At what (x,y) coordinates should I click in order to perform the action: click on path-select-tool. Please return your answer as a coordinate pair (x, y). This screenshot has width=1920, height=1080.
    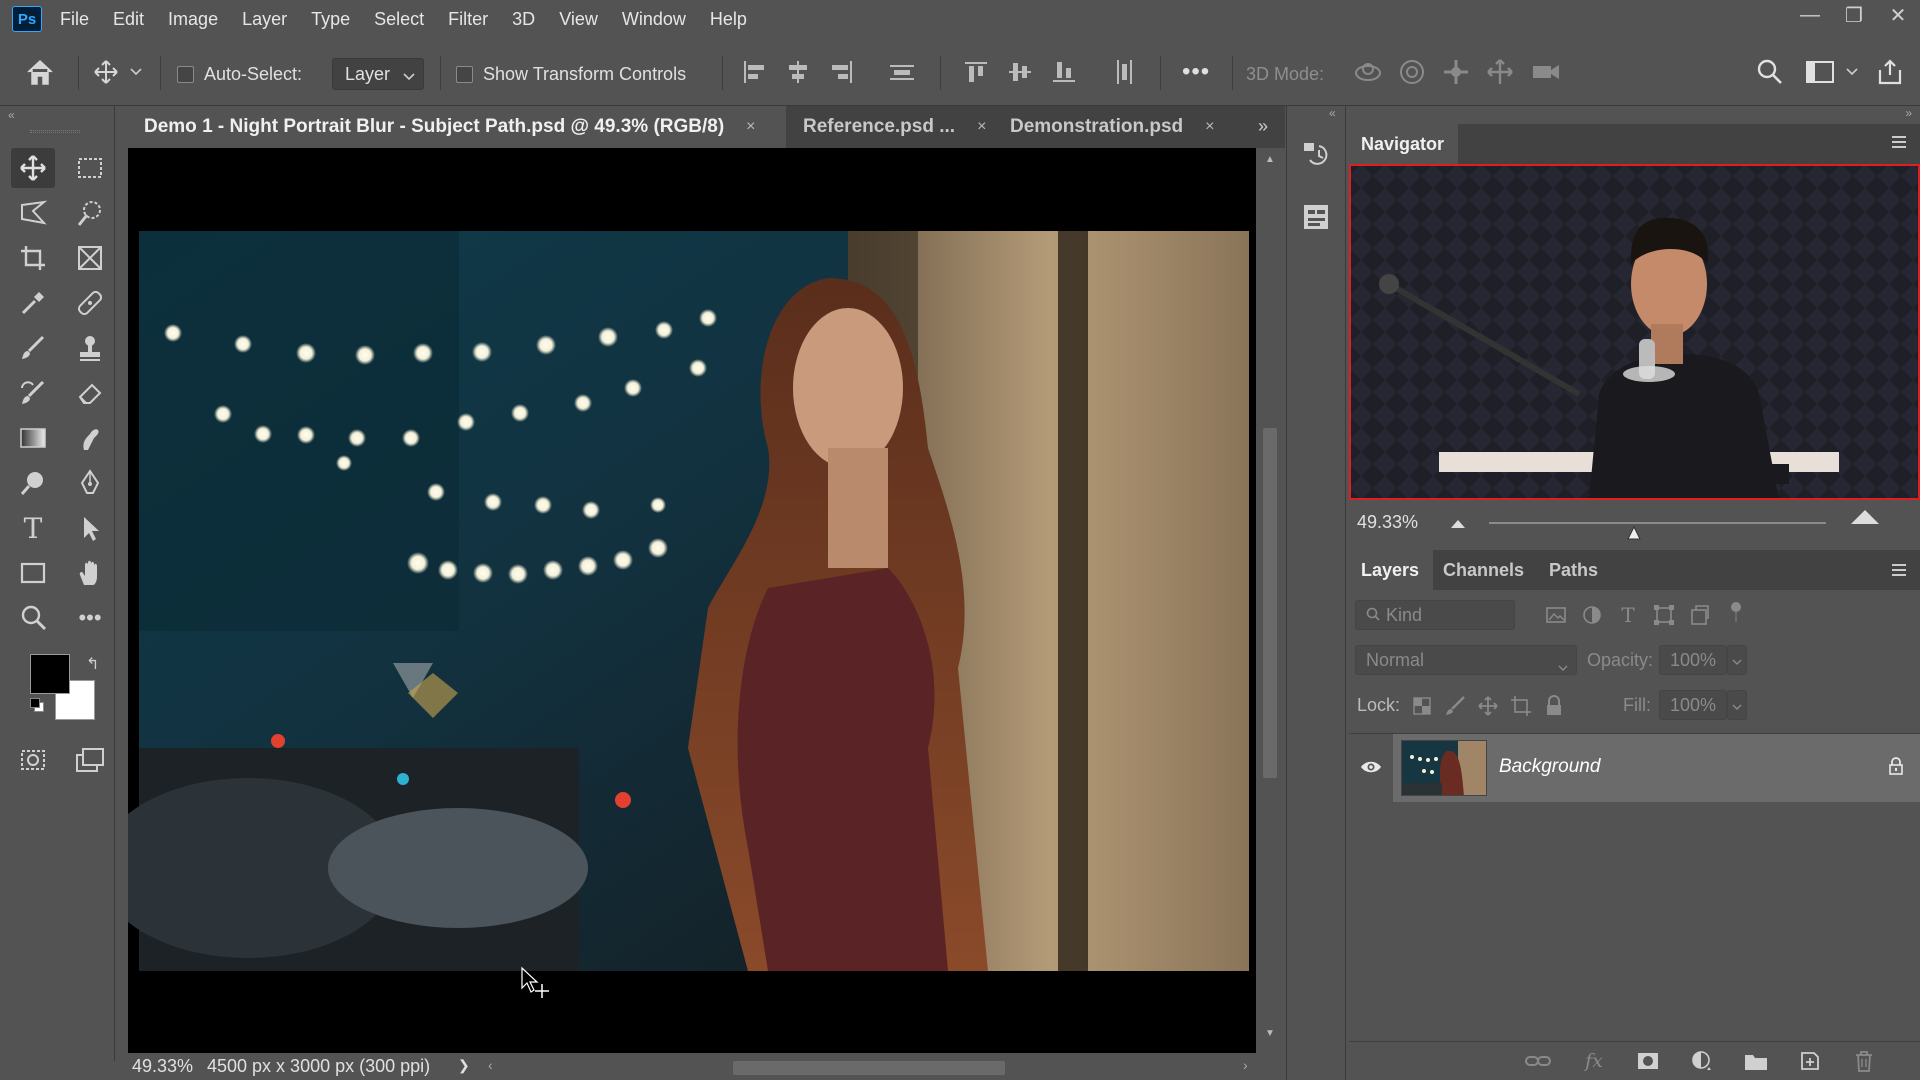
    Looking at the image, I should click on (90, 528).